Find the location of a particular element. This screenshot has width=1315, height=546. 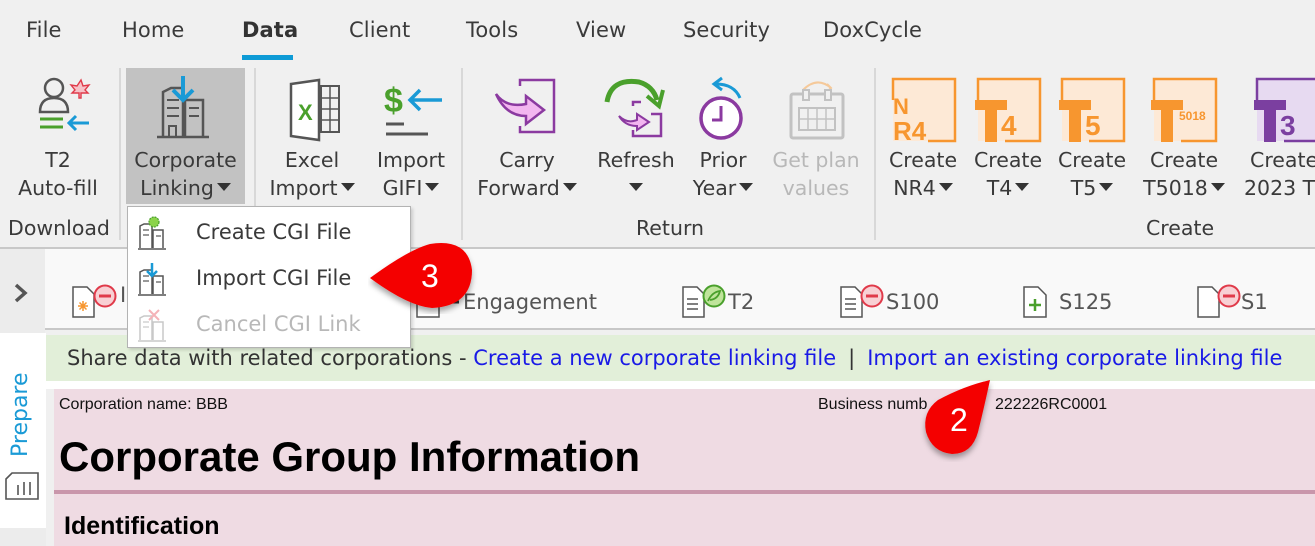

svg-text: 5018 is located at coordinates (1192, 116).